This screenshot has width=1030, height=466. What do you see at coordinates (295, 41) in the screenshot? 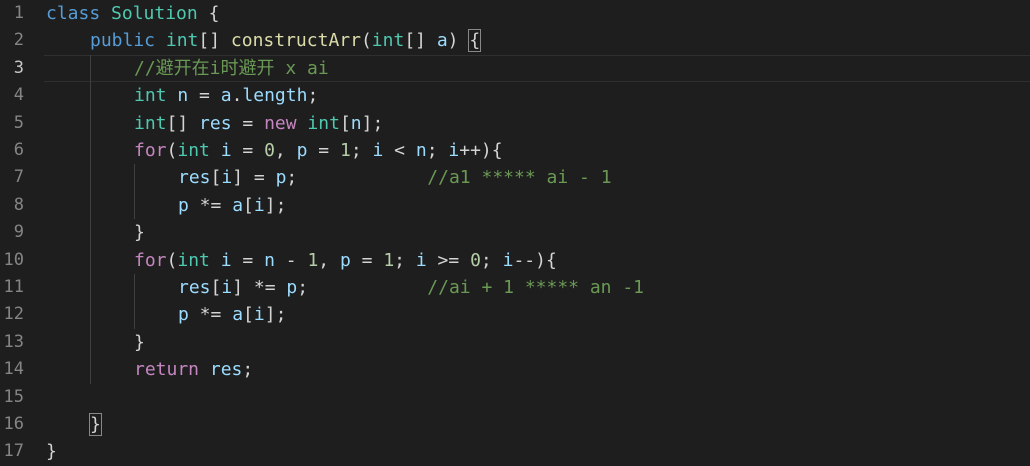
I see `token-func: constructArr` at bounding box center [295, 41].